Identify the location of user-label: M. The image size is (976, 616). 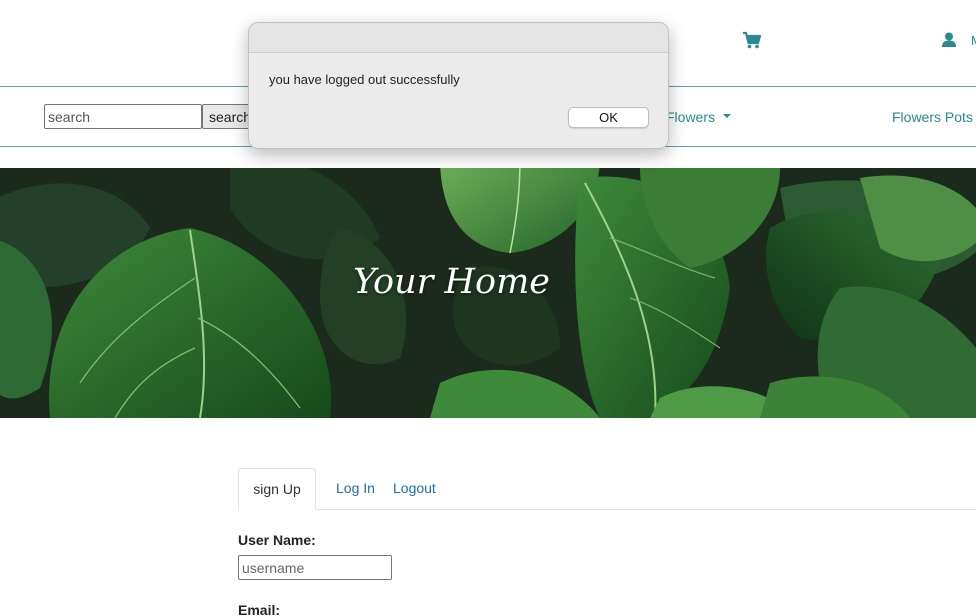
(973, 40).